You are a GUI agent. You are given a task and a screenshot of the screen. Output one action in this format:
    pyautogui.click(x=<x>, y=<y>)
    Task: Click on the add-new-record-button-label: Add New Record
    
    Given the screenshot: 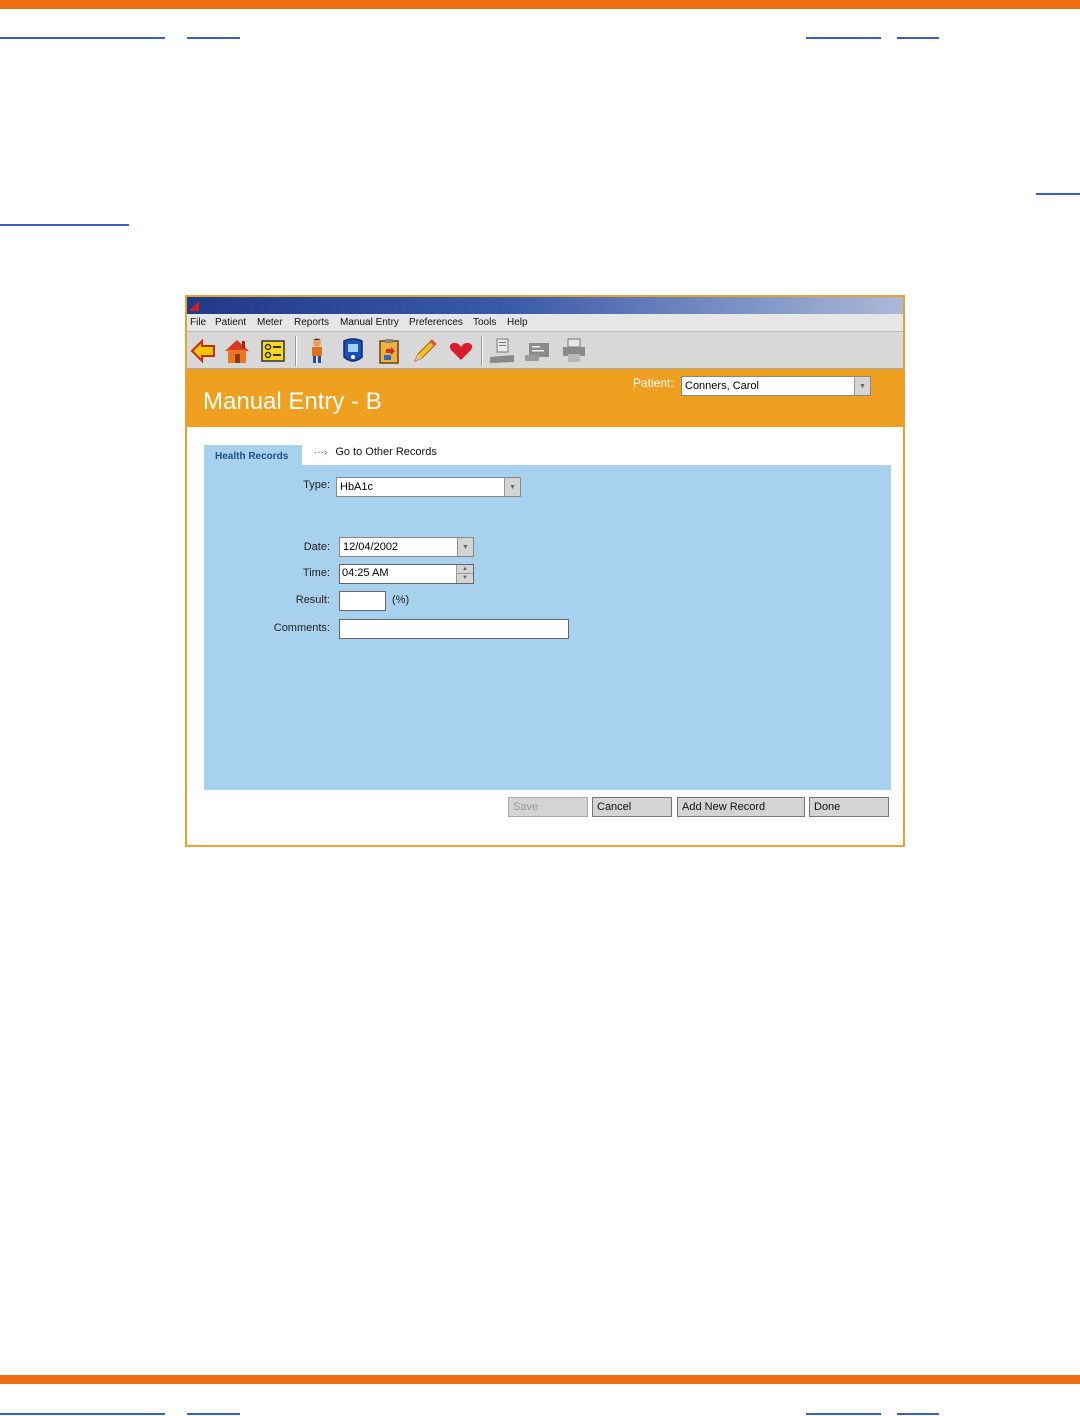 What is the action you would take?
    pyautogui.click(x=724, y=807)
    